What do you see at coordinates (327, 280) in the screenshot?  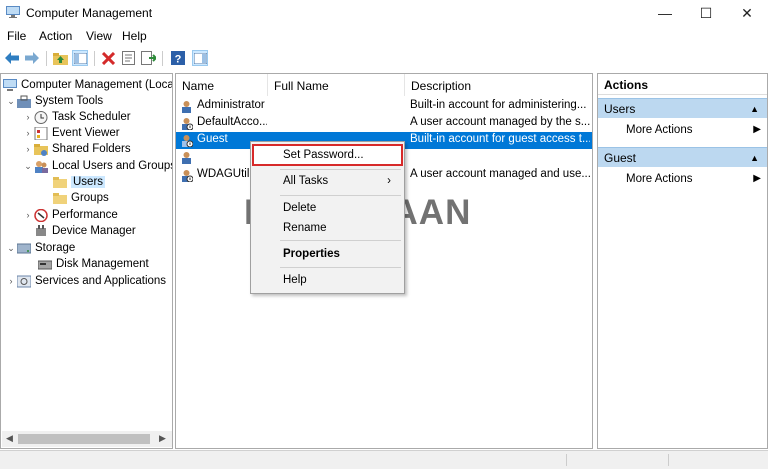 I see `menu-item-help: Help` at bounding box center [327, 280].